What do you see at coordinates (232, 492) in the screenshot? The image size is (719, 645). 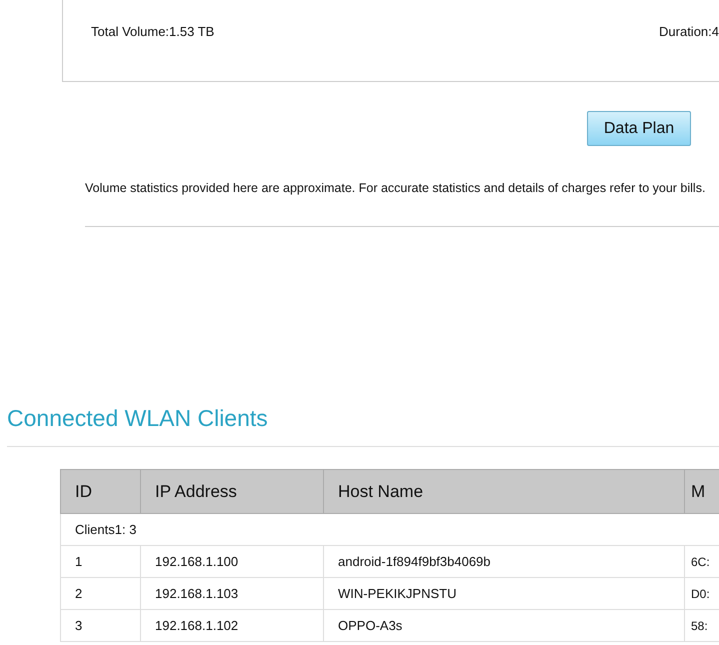 I see `column-header: IP Address` at bounding box center [232, 492].